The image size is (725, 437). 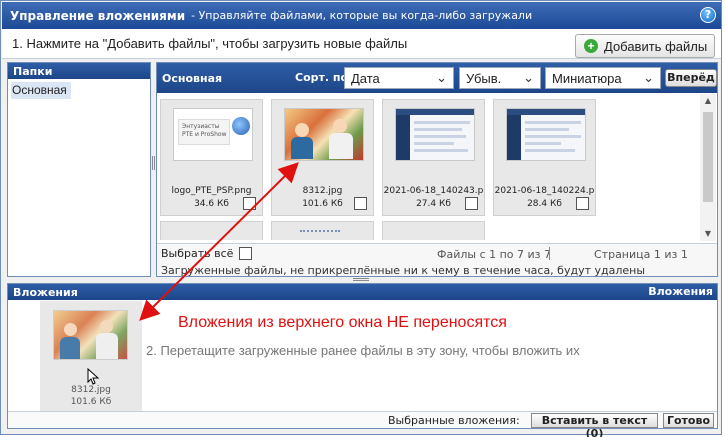 I want to click on vertical-splitter, so click(x=153, y=163).